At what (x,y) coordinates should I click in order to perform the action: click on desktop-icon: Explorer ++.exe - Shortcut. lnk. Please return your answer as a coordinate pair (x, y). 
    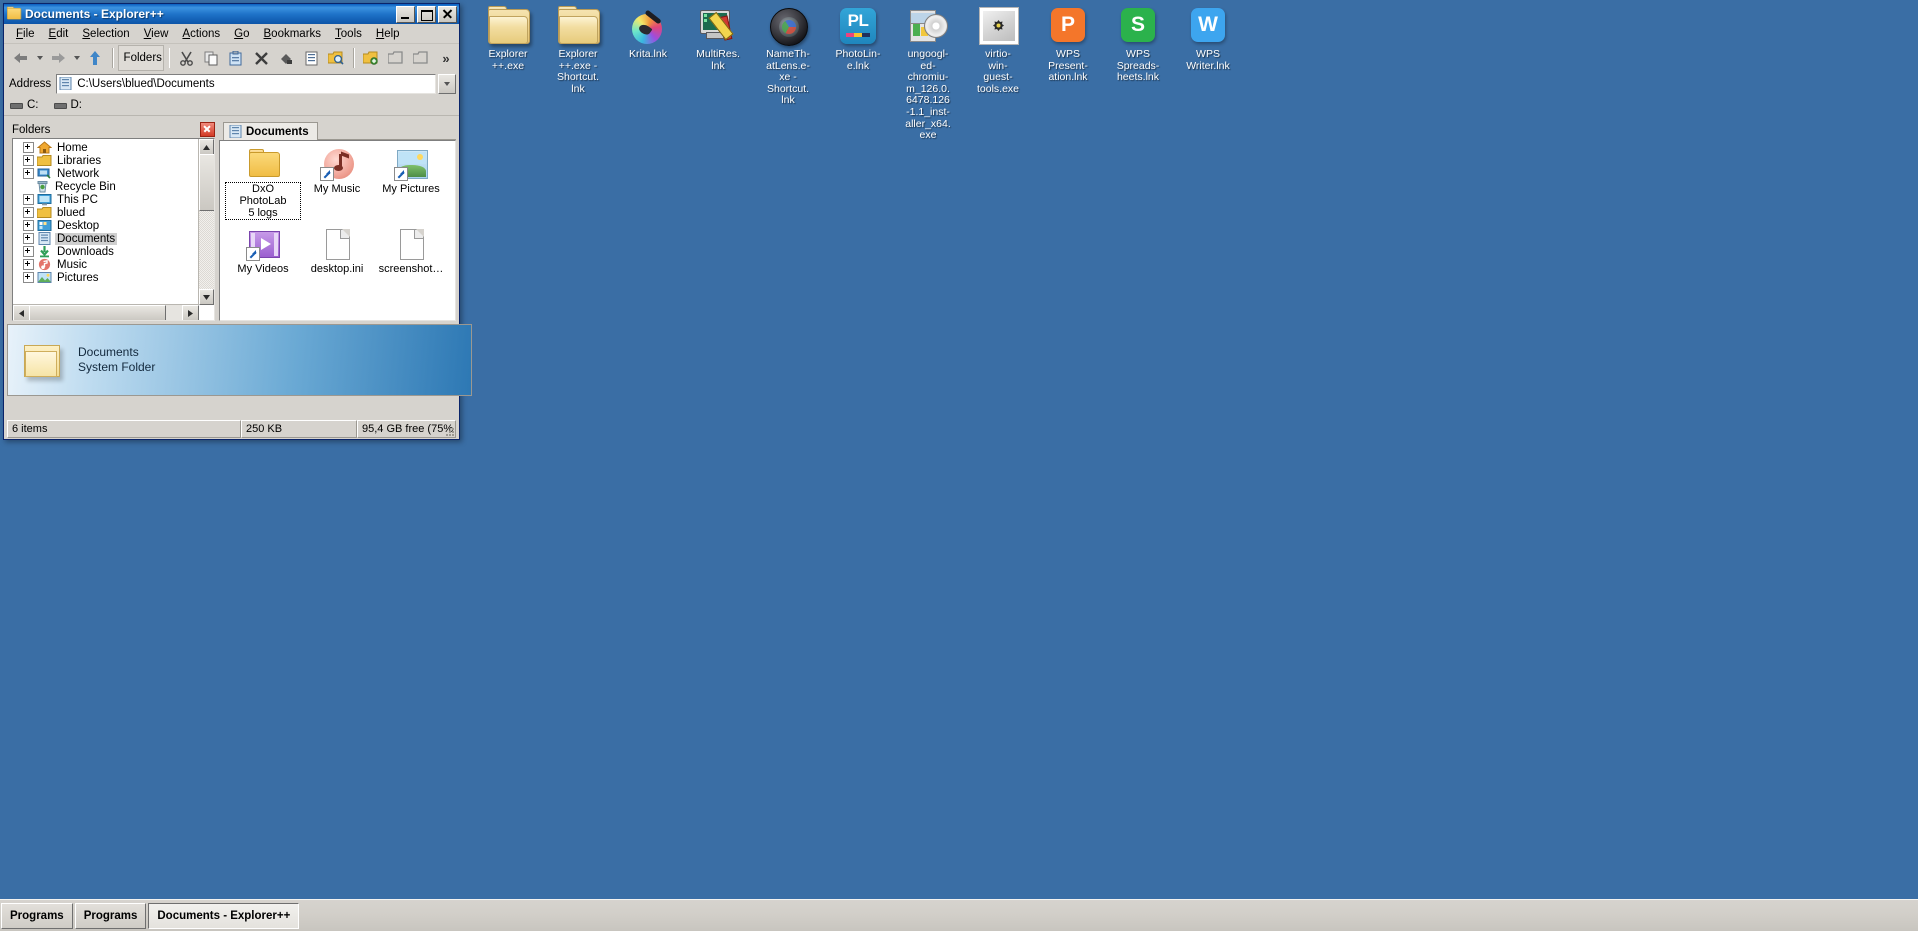
    Looking at the image, I should click on (578, 49).